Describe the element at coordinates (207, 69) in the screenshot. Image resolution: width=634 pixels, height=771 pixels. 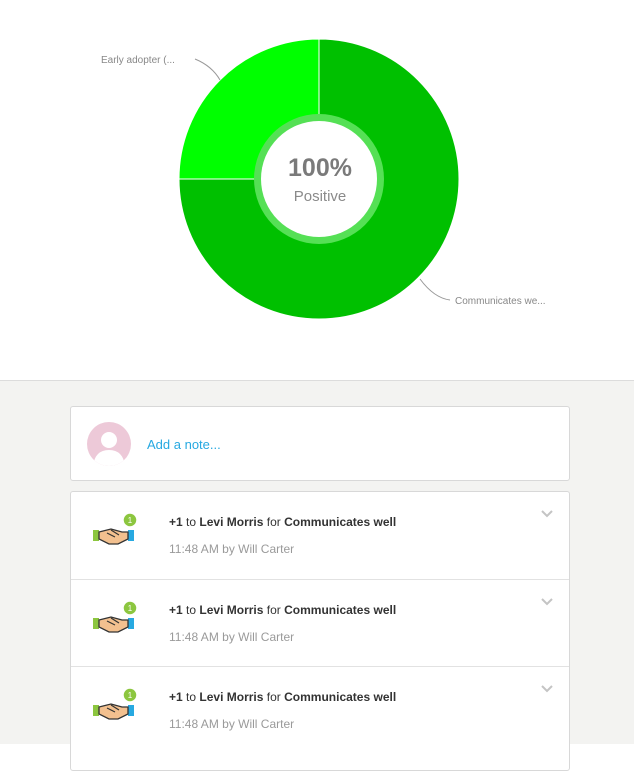
I see `early-adopter-leader-line` at that location.